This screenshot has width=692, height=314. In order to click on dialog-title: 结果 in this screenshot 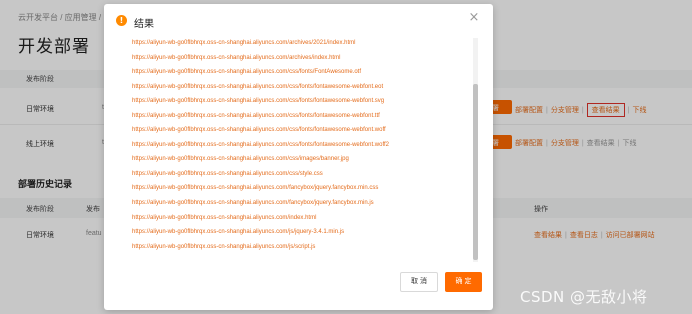, I will do `click(144, 24)`.